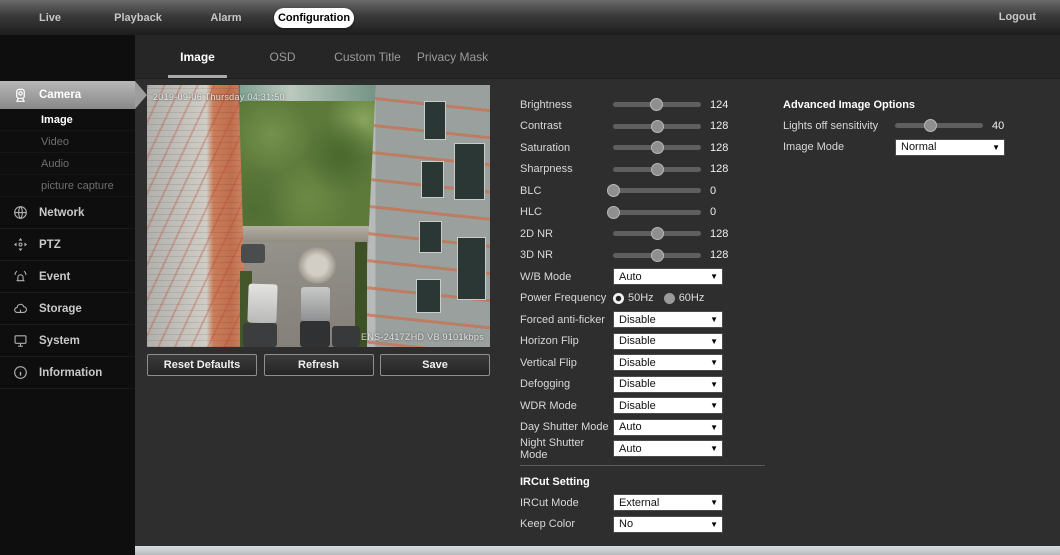 This screenshot has height=555, width=1060. What do you see at coordinates (452, 56) in the screenshot?
I see `tab-privacy-mask: Privacy Mask` at bounding box center [452, 56].